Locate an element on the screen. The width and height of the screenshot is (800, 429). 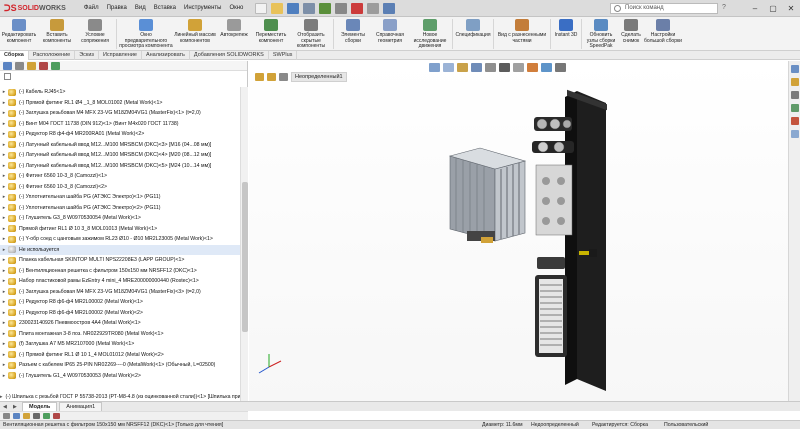
rebuild-icon is located at coordinates (357, 8).